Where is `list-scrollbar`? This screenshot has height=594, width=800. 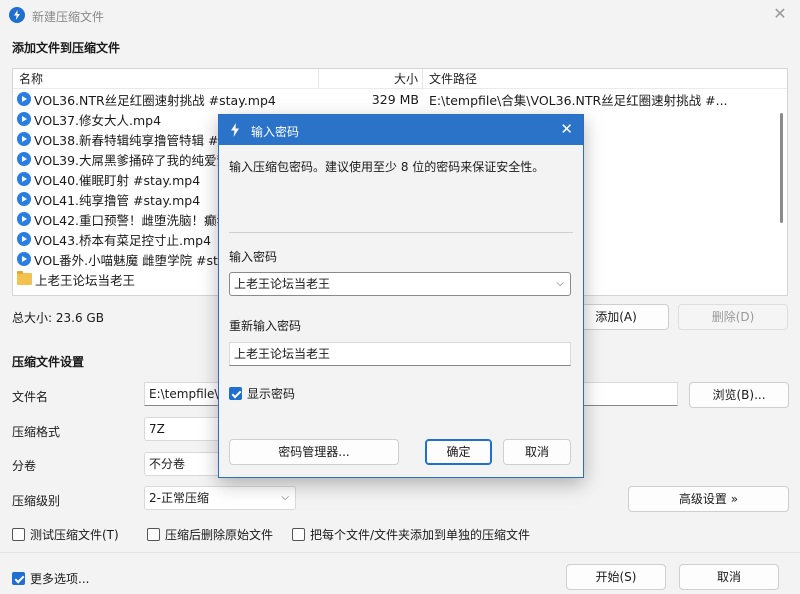
list-scrollbar is located at coordinates (781, 168).